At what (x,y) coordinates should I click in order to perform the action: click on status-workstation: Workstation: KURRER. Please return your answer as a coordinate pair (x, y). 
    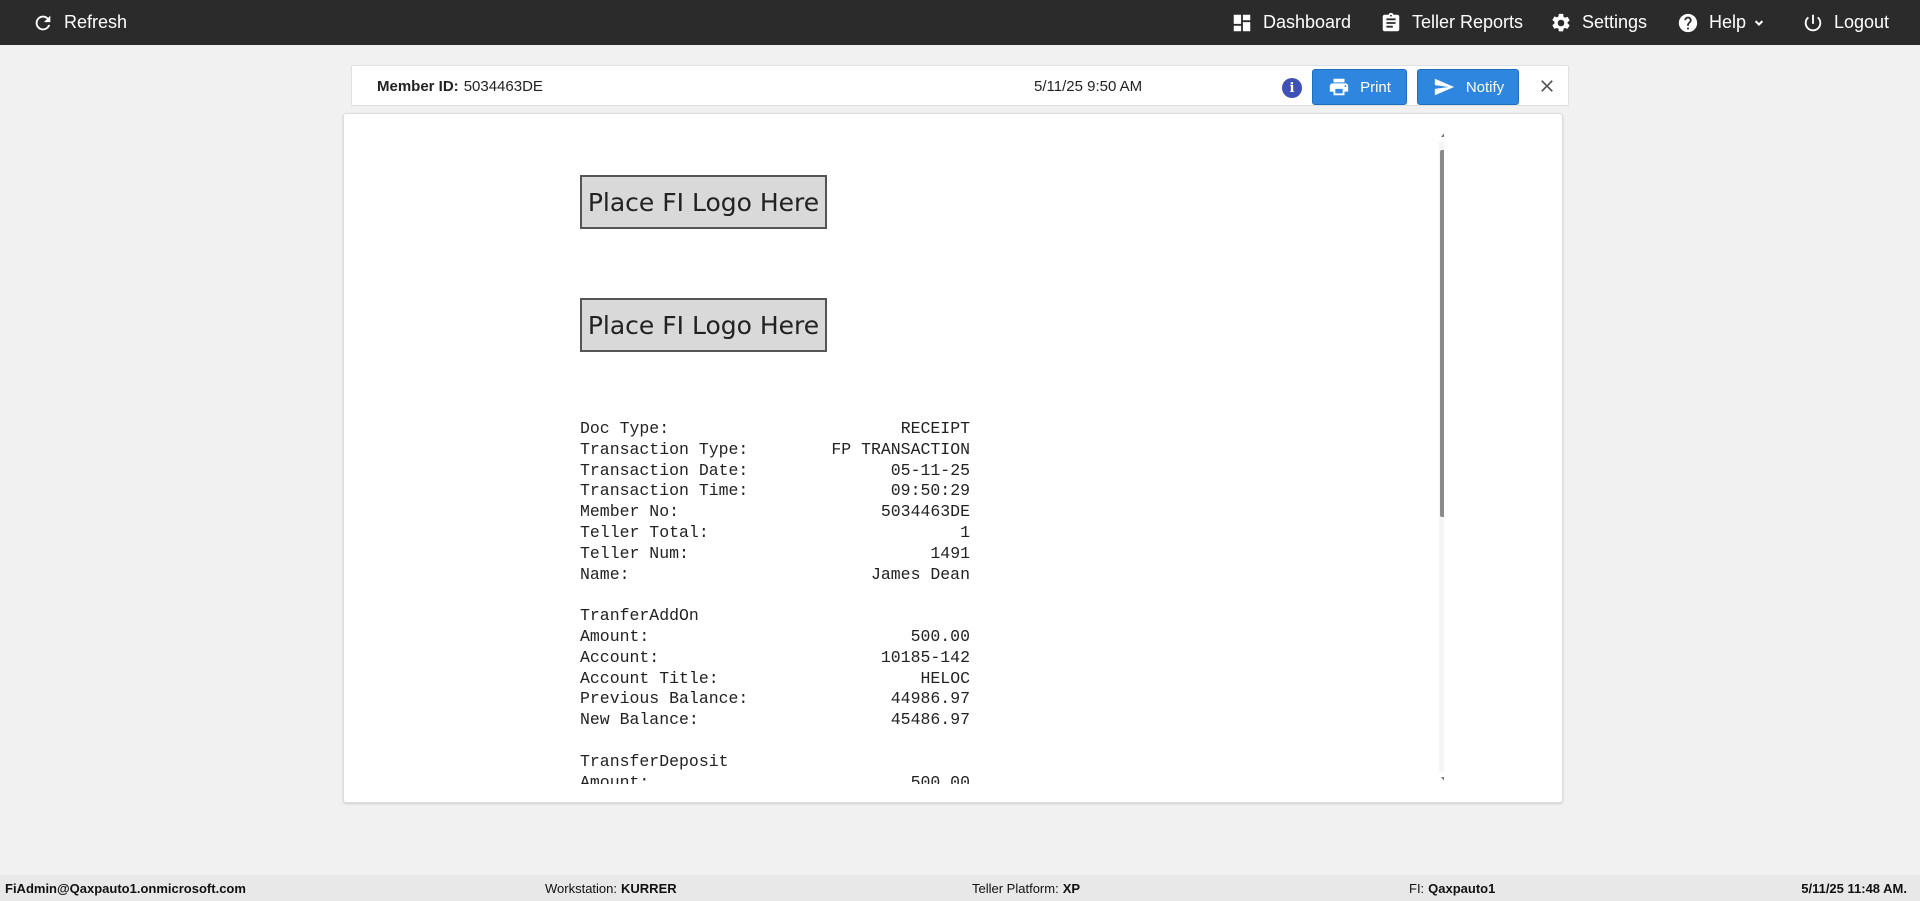
    Looking at the image, I should click on (611, 888).